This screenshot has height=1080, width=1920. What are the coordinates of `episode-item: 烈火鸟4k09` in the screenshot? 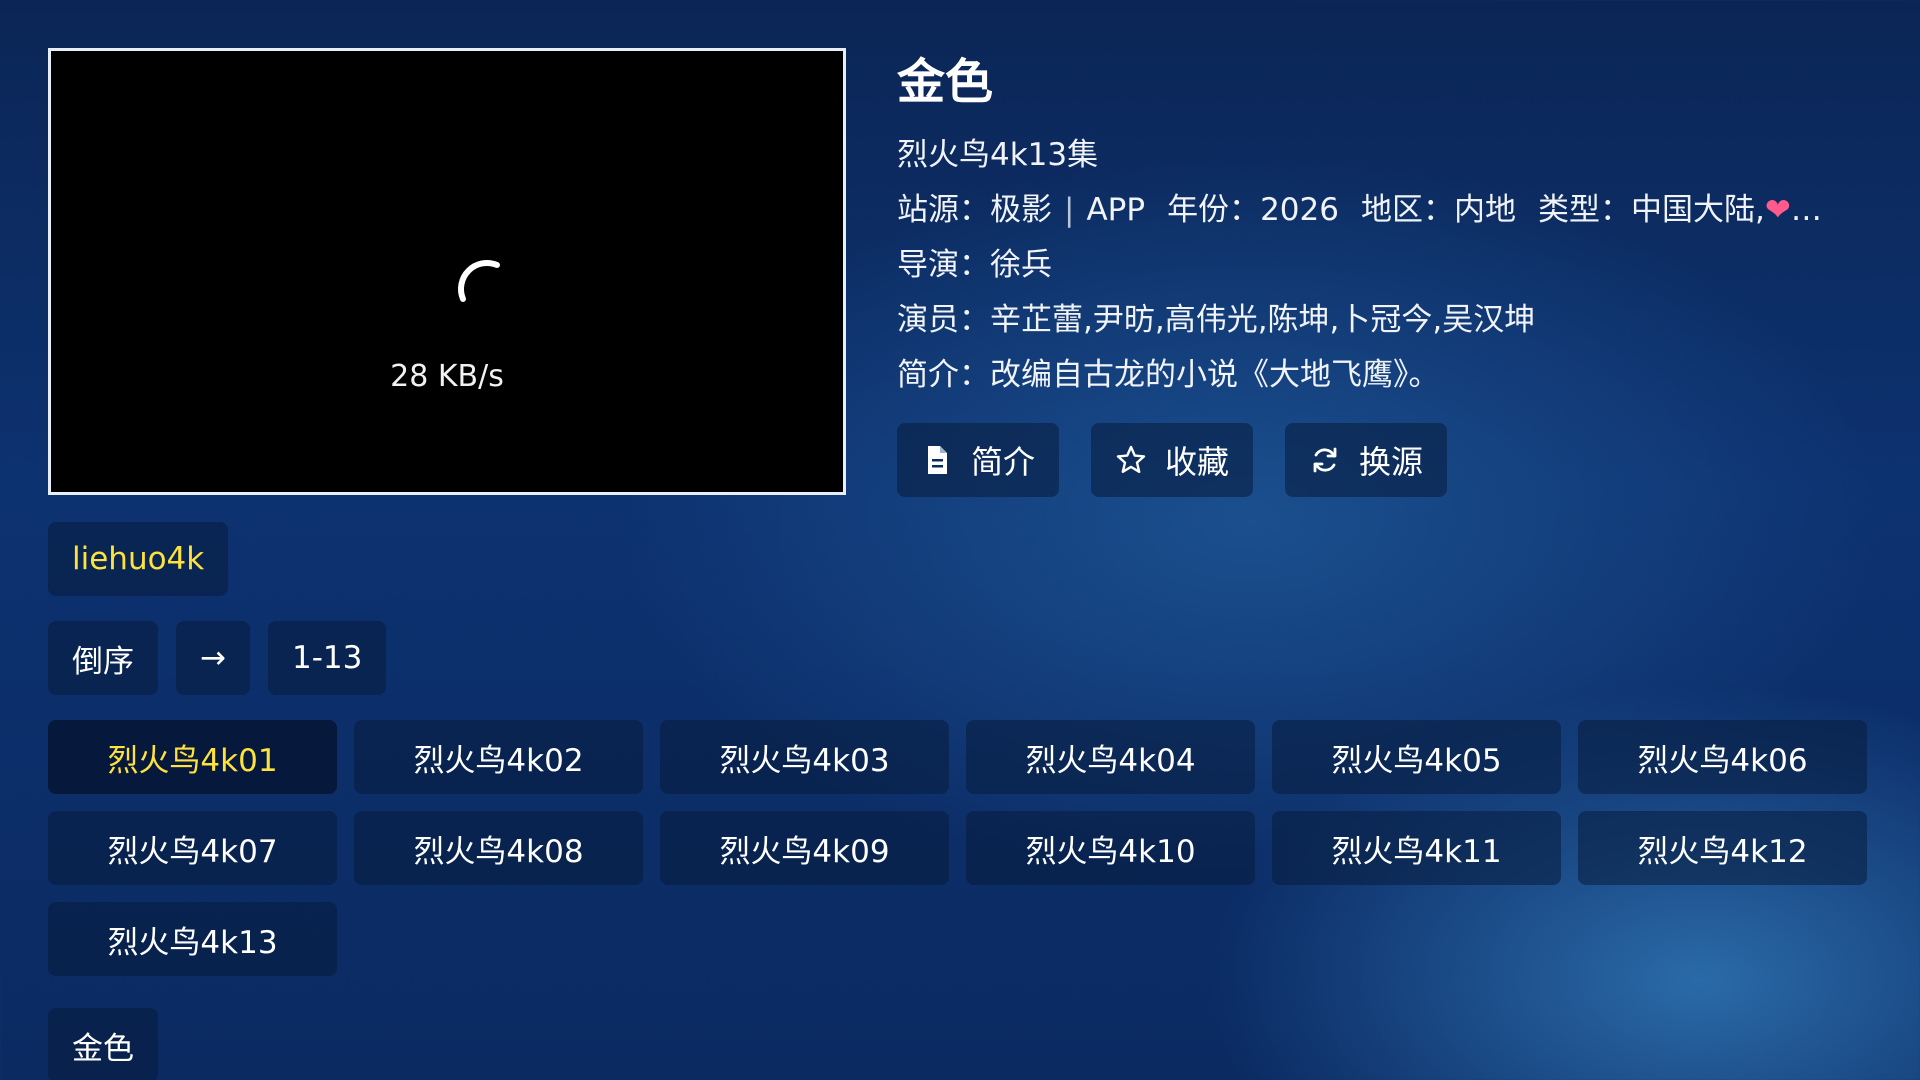 It's located at (804, 848).